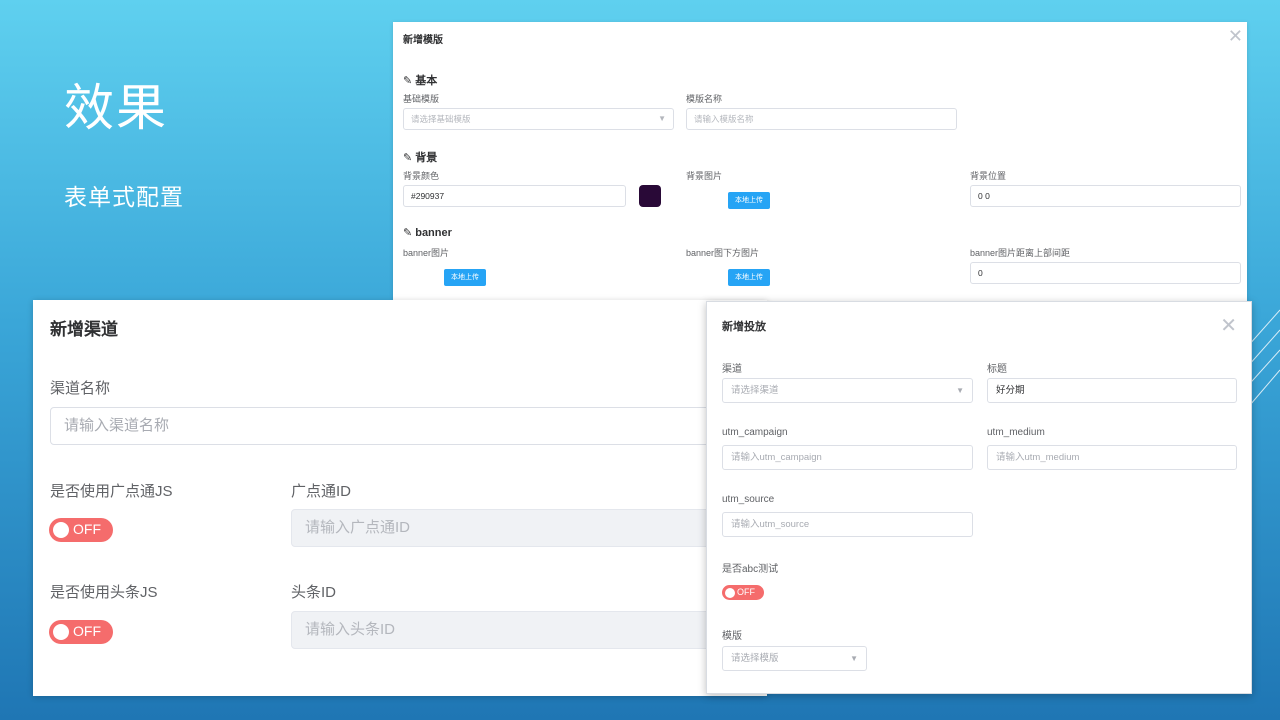  Describe the element at coordinates (704, 176) in the screenshot. I see `bg-image-label: 背景图片` at that location.